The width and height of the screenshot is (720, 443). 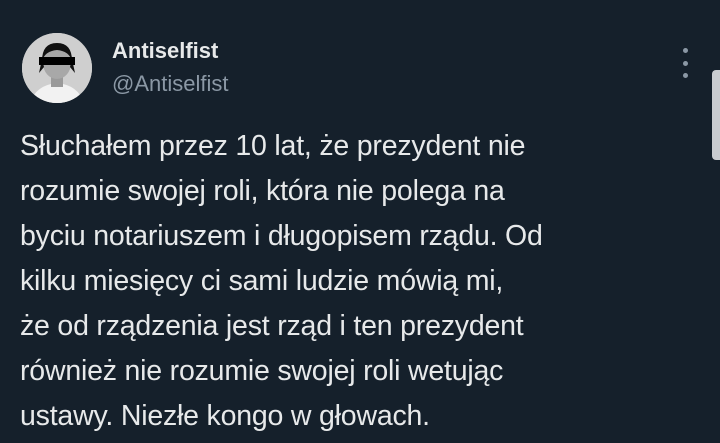 I want to click on more-options-icon, so click(x=685, y=63).